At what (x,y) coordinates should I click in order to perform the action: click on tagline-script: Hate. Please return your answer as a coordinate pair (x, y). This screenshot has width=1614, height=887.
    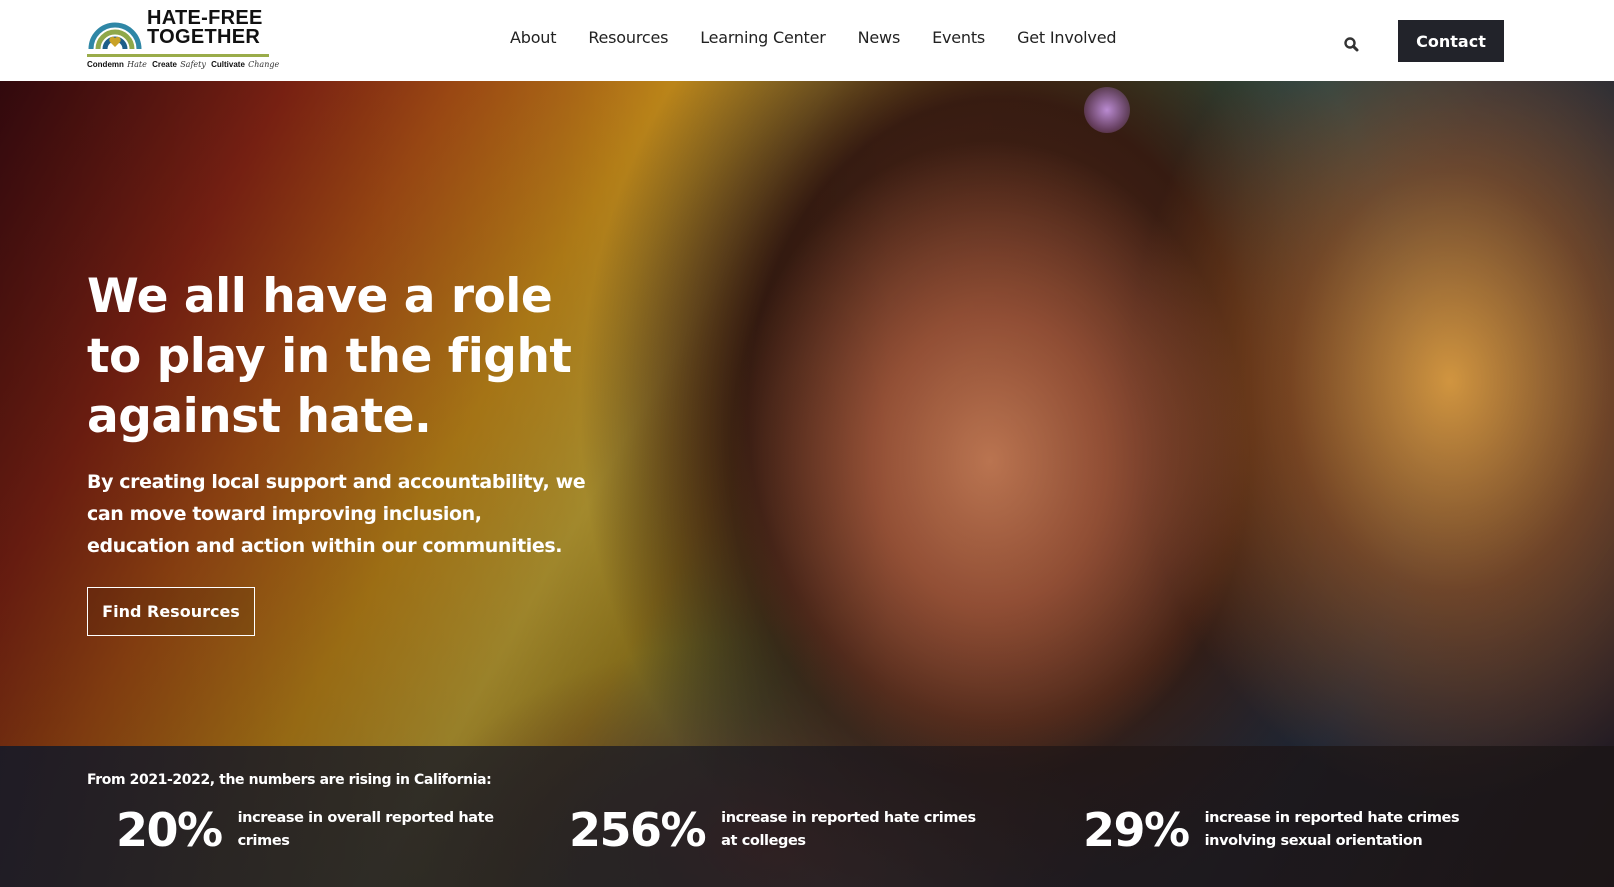
    Looking at the image, I should click on (137, 64).